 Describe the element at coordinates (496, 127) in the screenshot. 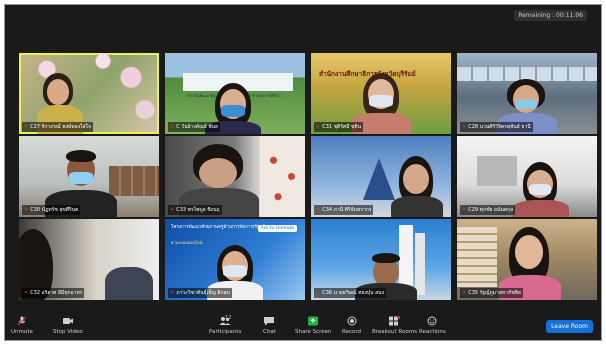

I see `participant-name-label: ✕ C28 นวนศิริวิจิตรตุพันธ์ ธานี` at that location.